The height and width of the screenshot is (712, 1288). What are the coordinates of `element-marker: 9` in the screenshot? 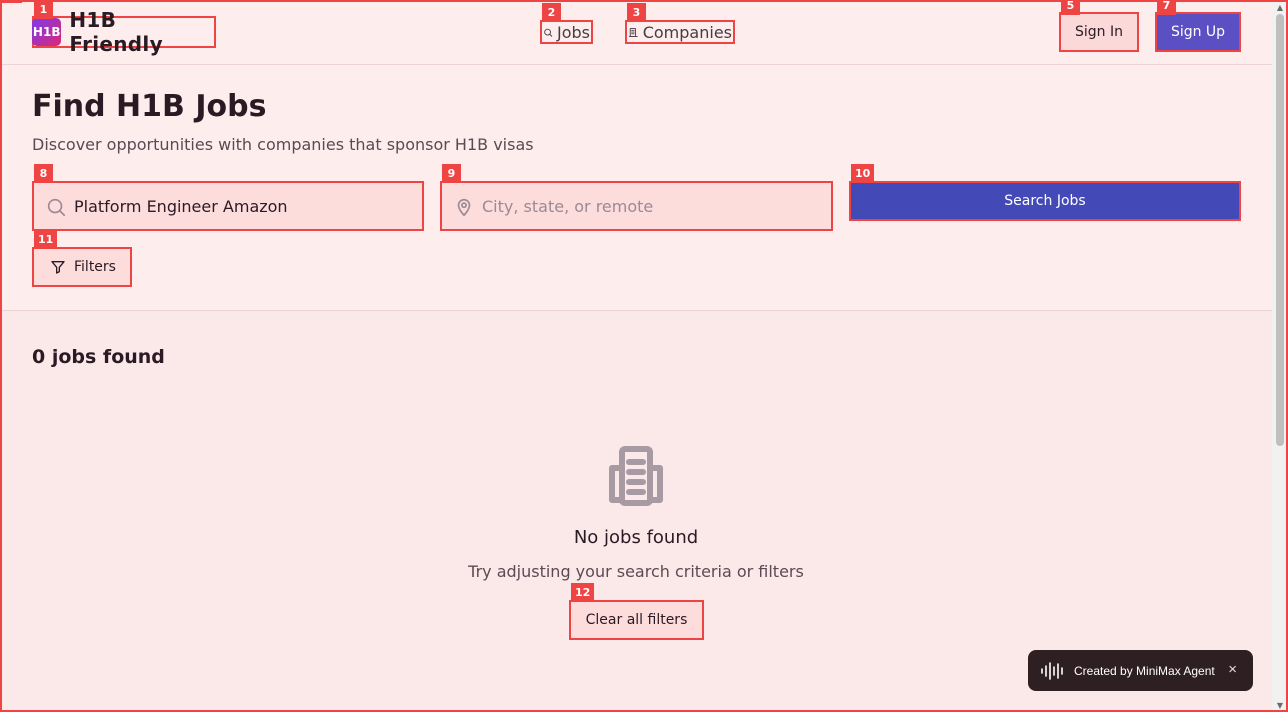 It's located at (451, 173).